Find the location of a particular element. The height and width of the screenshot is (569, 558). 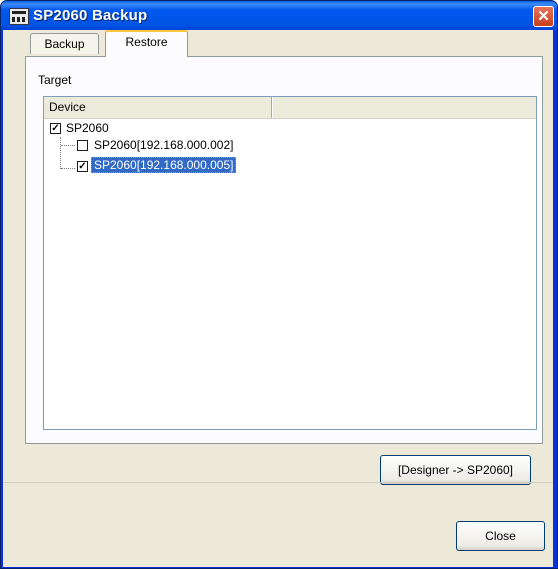

dme-app-icon is located at coordinates (19, 16).